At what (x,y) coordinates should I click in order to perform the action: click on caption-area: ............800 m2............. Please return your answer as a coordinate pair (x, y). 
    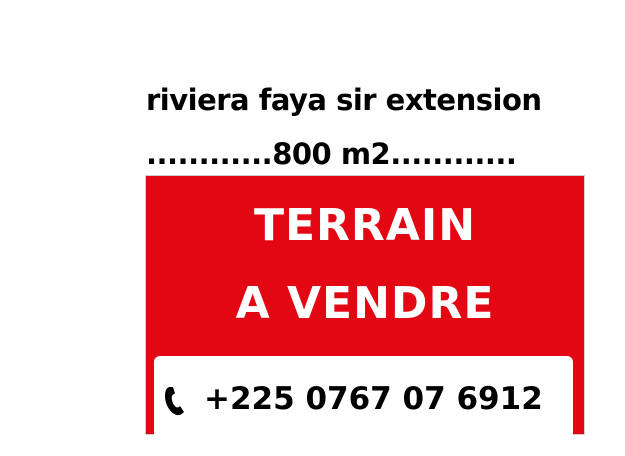
    Looking at the image, I should click on (331, 154).